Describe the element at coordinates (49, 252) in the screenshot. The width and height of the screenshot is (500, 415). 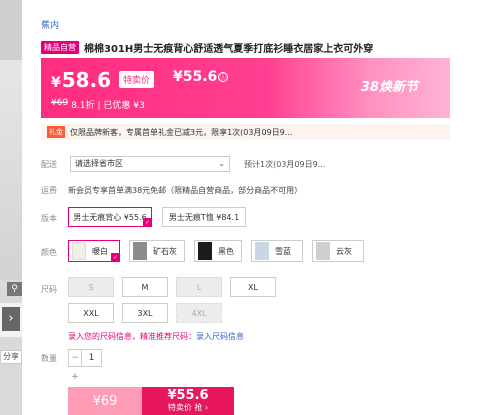
I see `color-label: 颜色` at that location.